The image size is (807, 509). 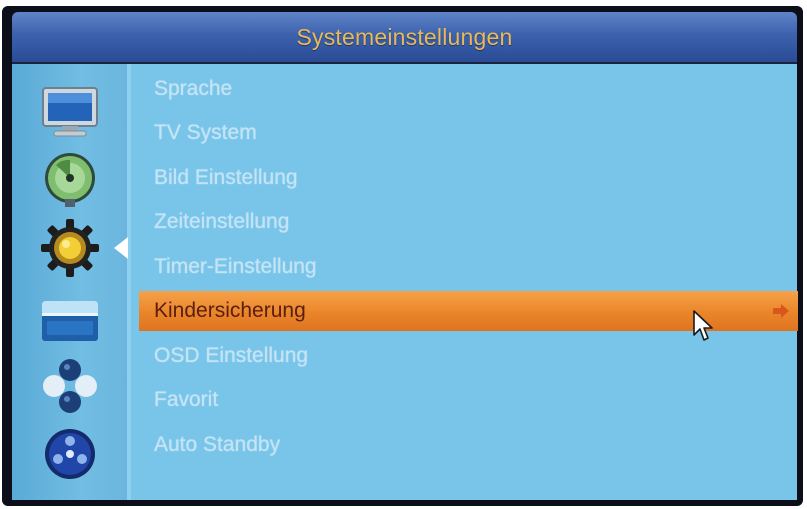 I want to click on sidebar-item-satellite, so click(x=70, y=180).